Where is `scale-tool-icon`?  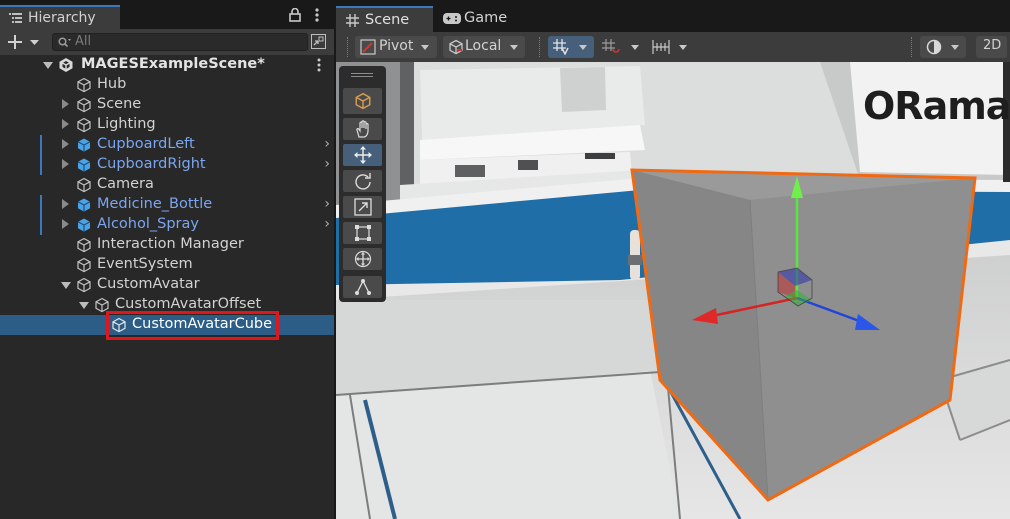 scale-tool-icon is located at coordinates (363, 207).